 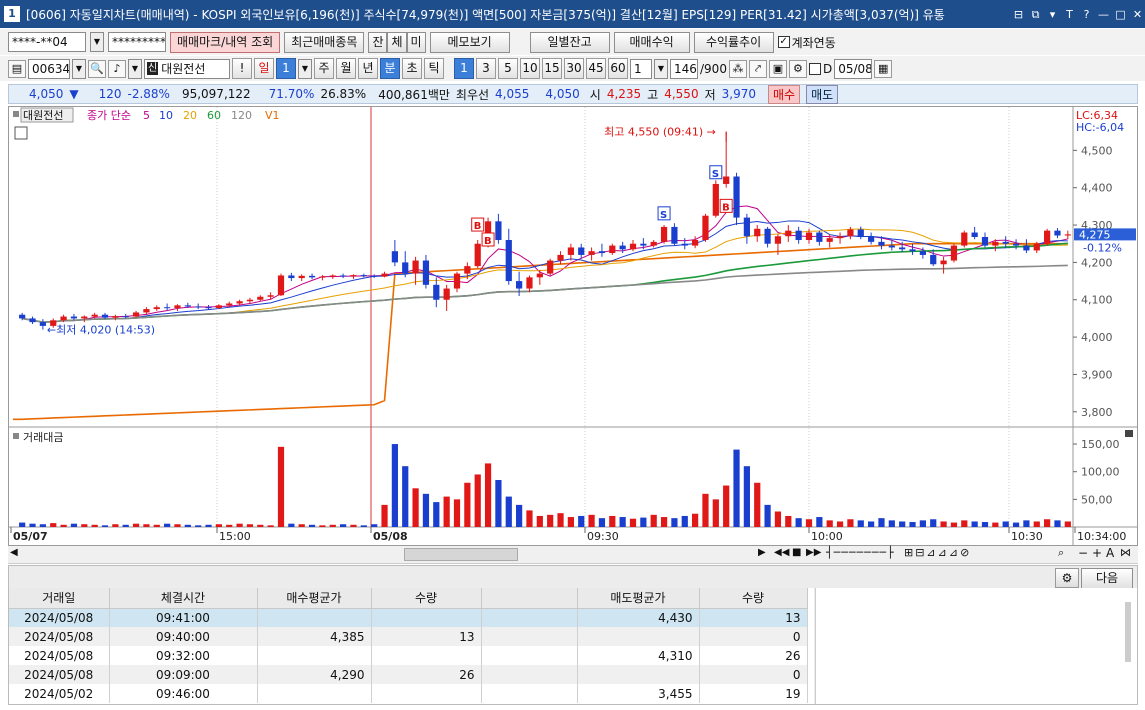 What do you see at coordinates (641, 68) in the screenshot?
I see `interval-select: 1` at bounding box center [641, 68].